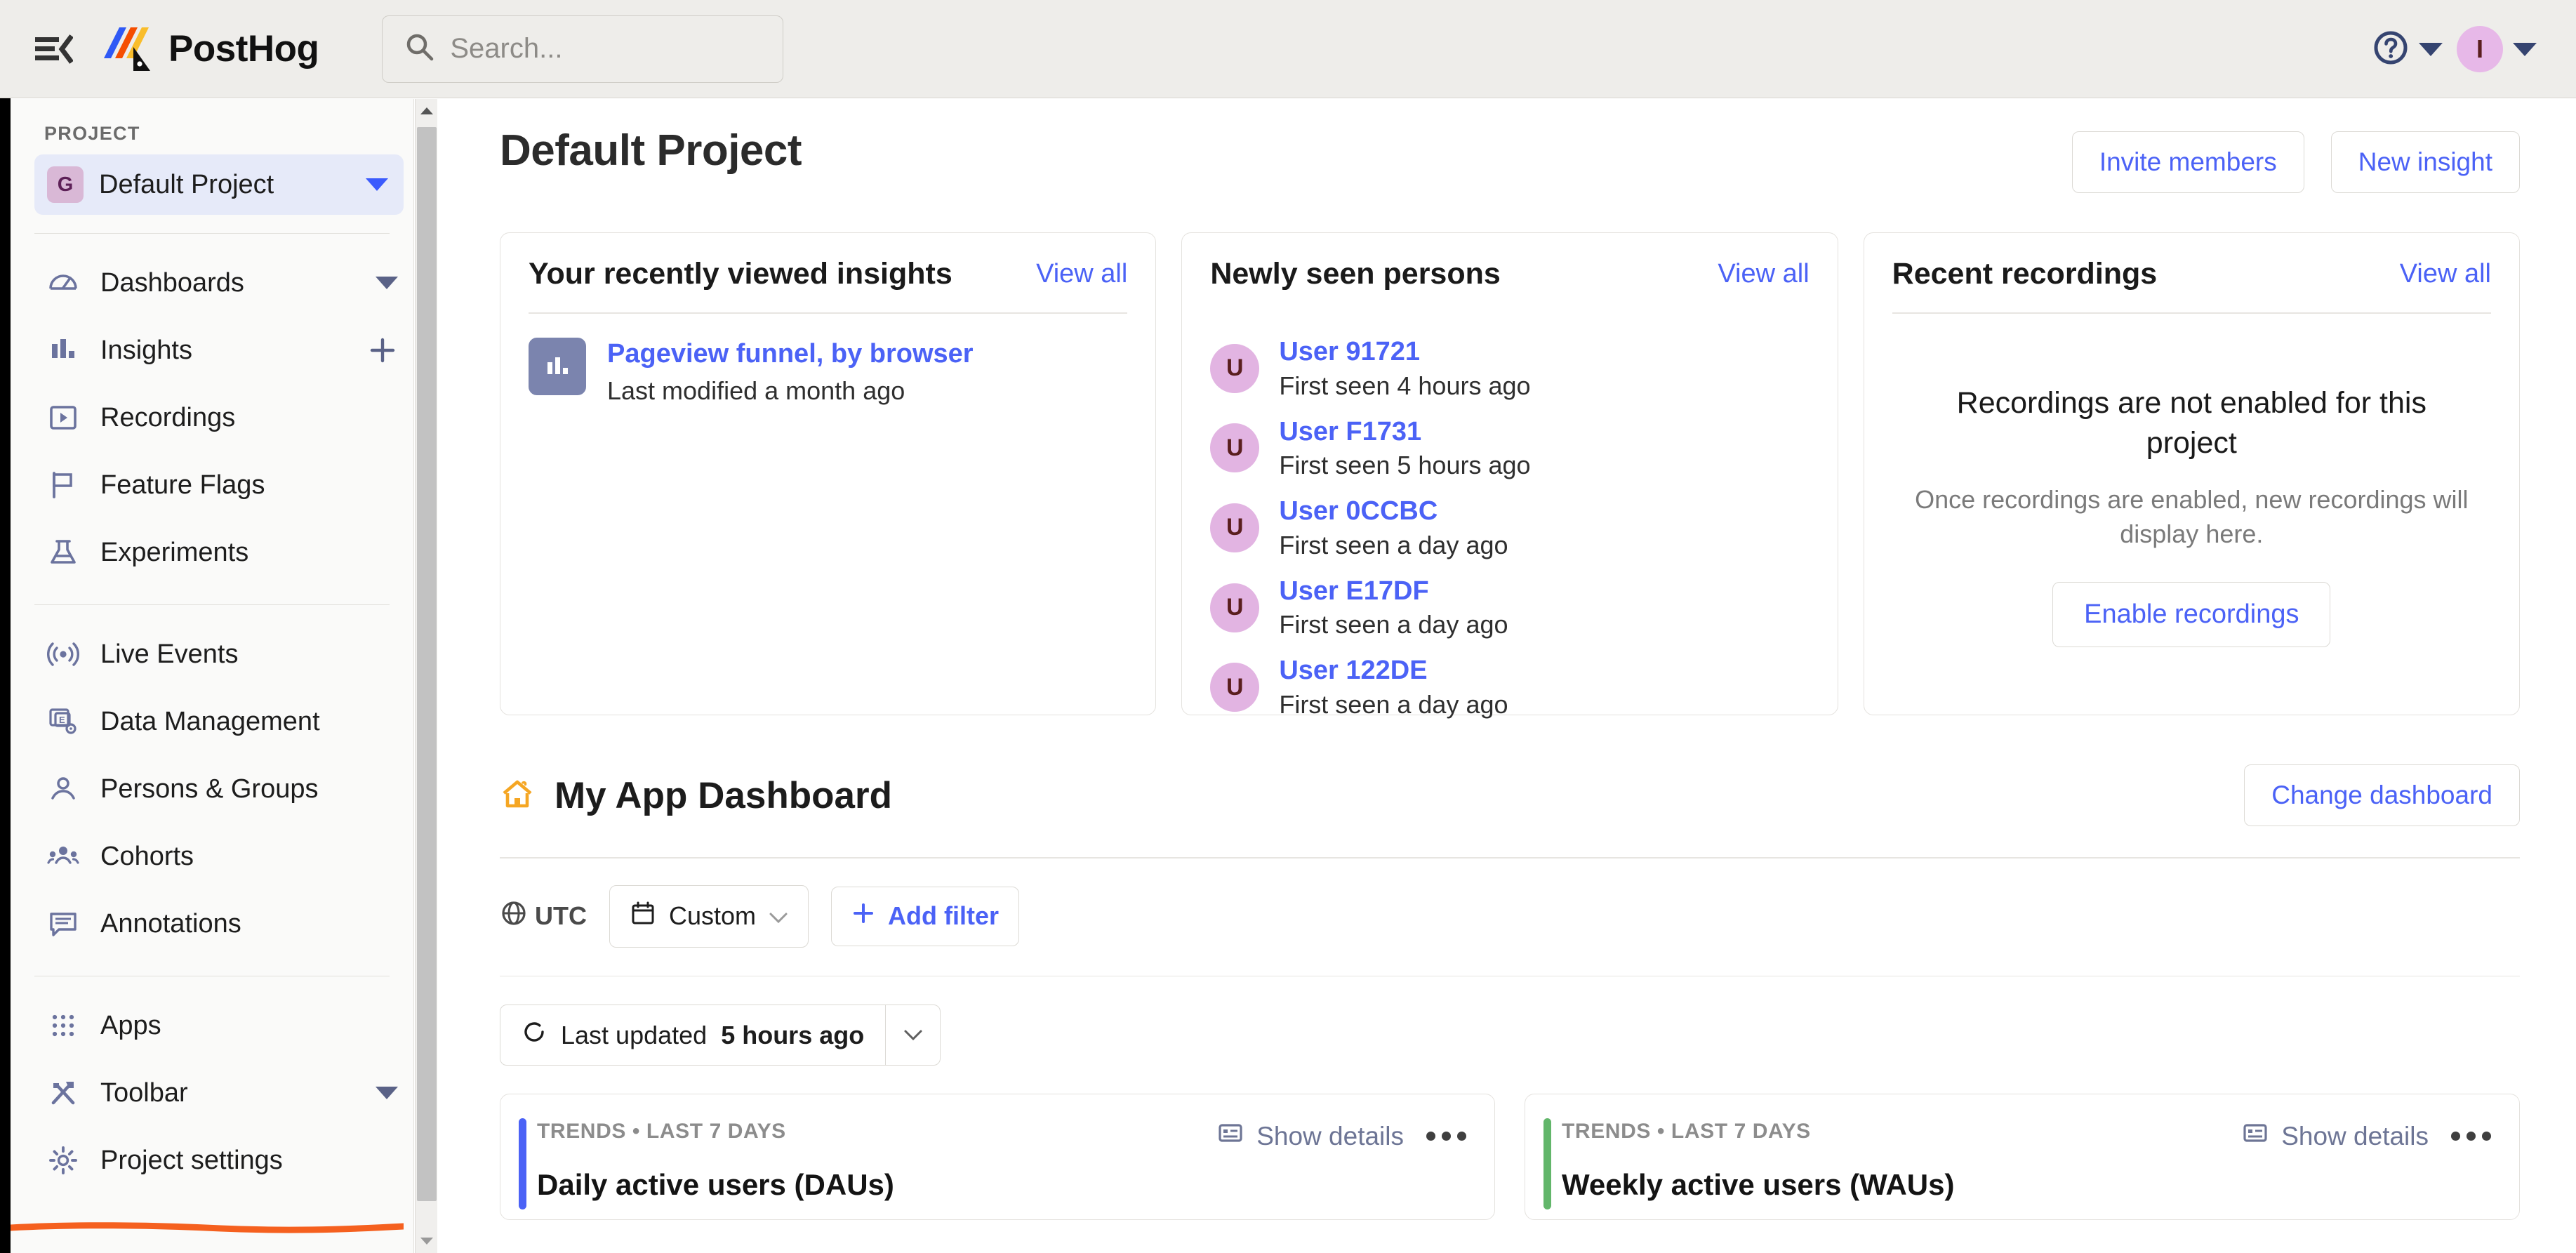 The image size is (2576, 1253). I want to click on sidebar-item-live-events: Live Events, so click(212, 654).